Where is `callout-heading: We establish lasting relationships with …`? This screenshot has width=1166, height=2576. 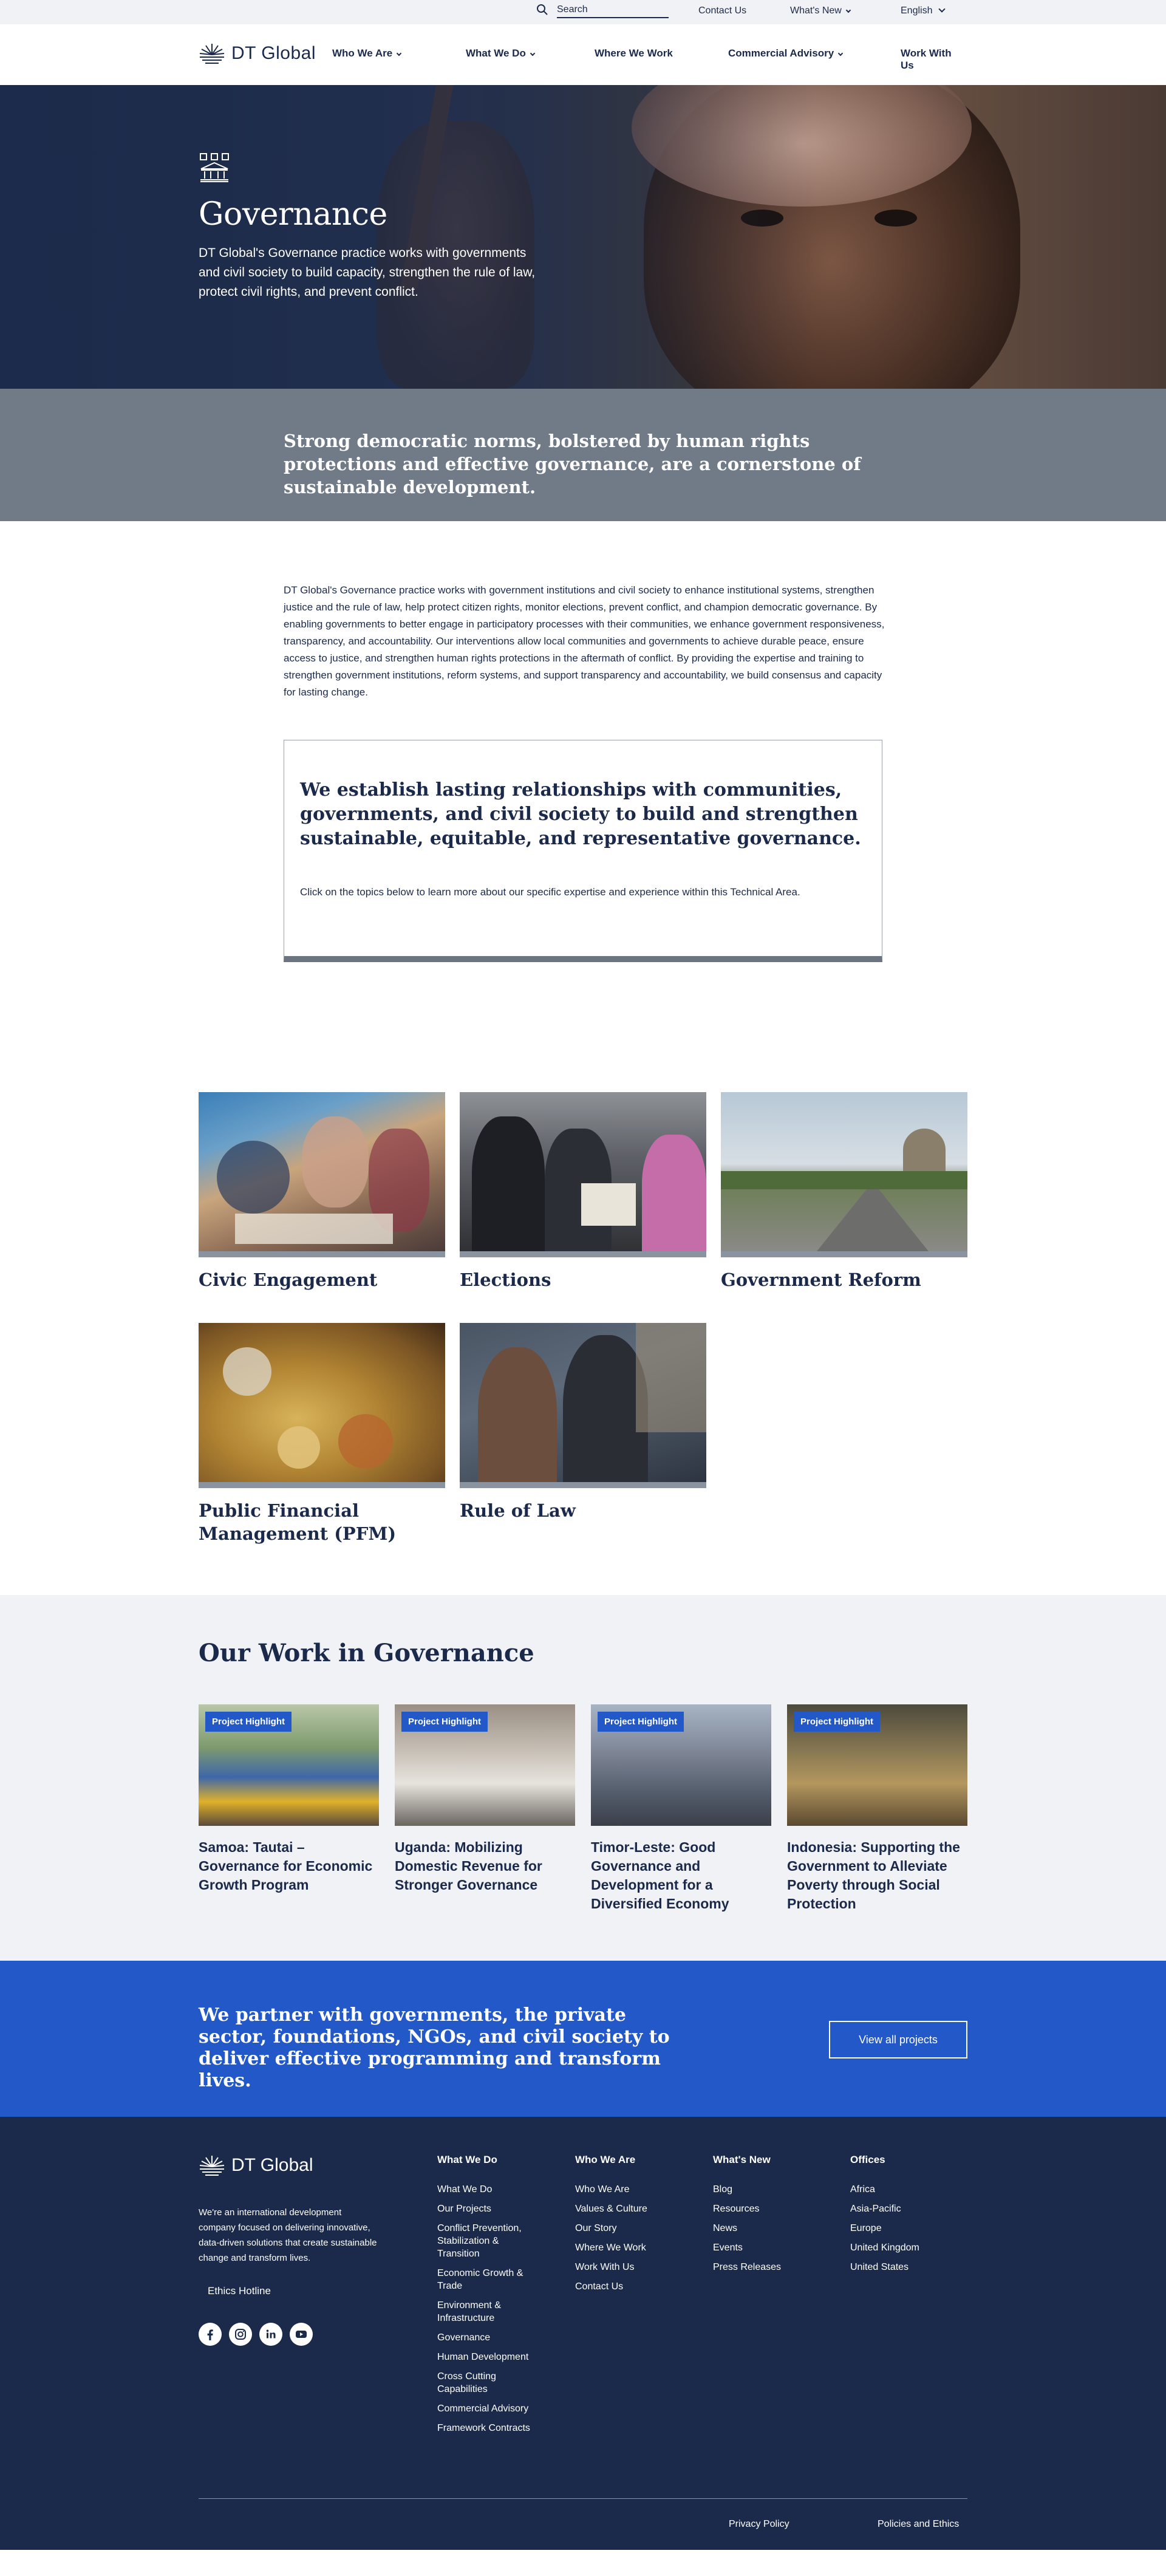
callout-heading: We establish lasting relationships with … is located at coordinates (580, 814).